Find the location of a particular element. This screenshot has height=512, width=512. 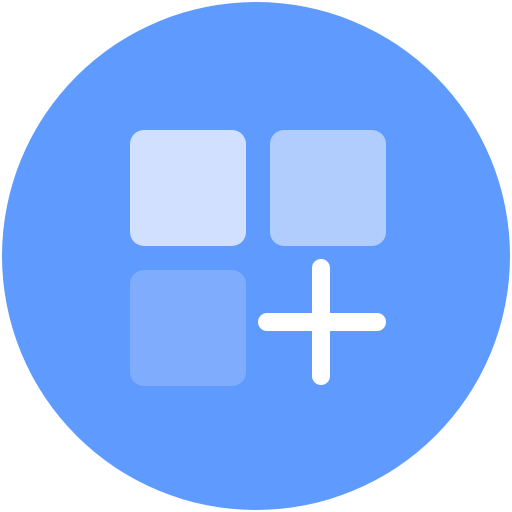

tile-bottom-left is located at coordinates (188, 328).